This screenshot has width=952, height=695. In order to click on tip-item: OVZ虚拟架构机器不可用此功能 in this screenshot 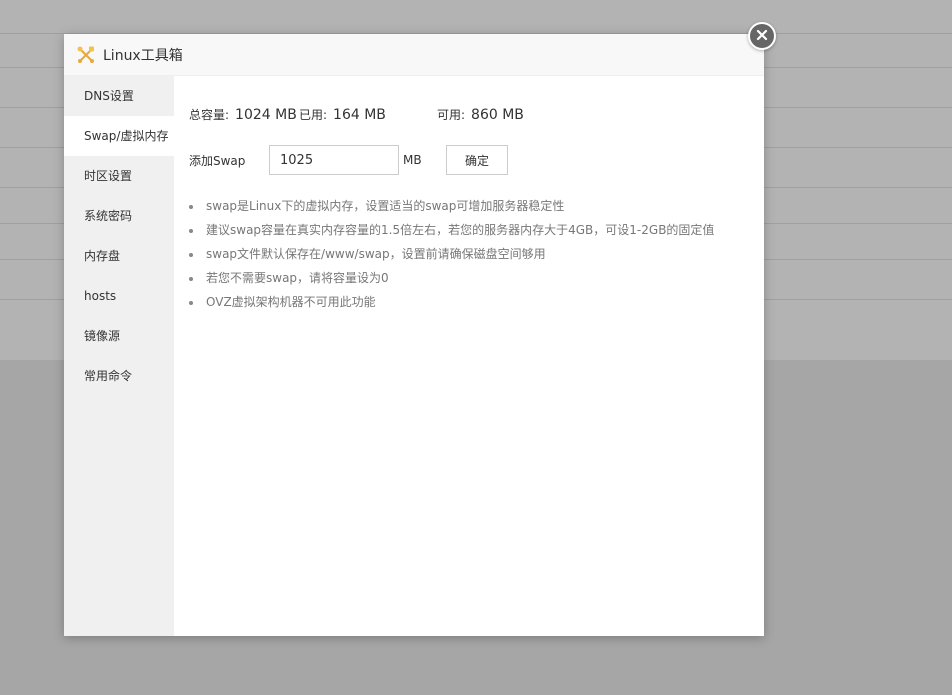, I will do `click(451, 302)`.